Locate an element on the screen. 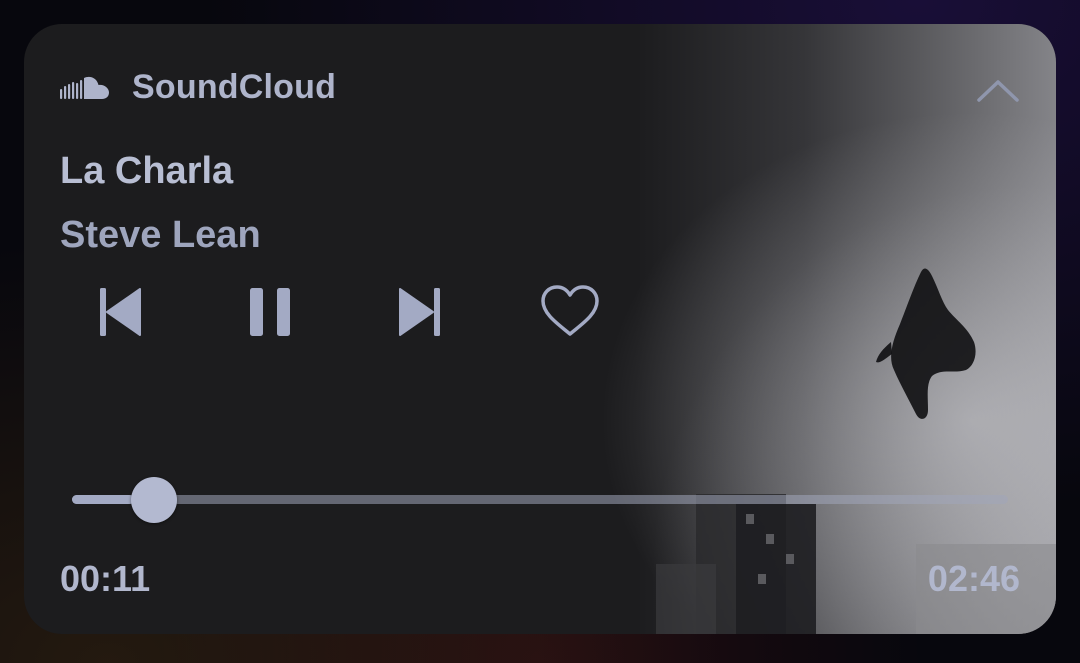  pause-button is located at coordinates (270, 312).